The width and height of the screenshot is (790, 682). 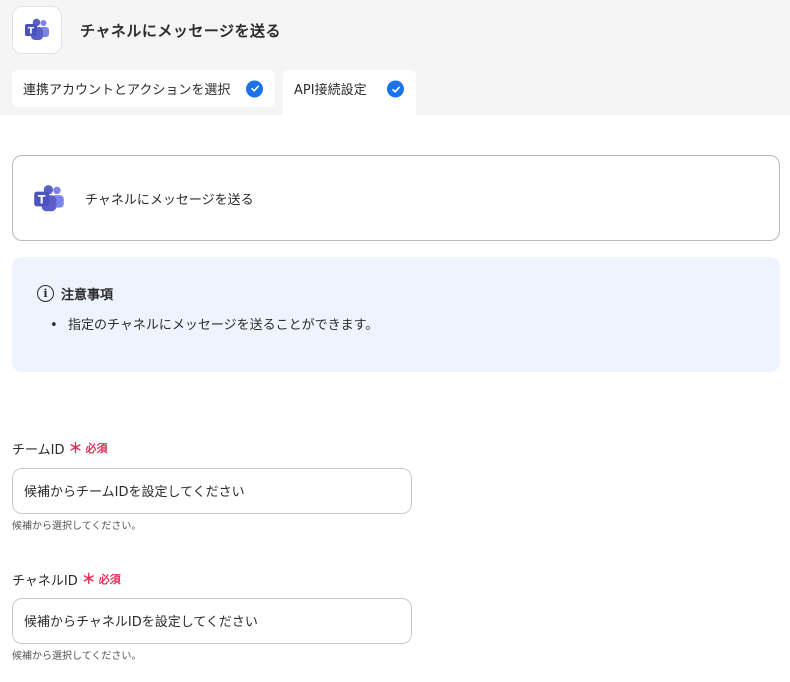 What do you see at coordinates (330, 90) in the screenshot?
I see `tab-label: API接続設定` at bounding box center [330, 90].